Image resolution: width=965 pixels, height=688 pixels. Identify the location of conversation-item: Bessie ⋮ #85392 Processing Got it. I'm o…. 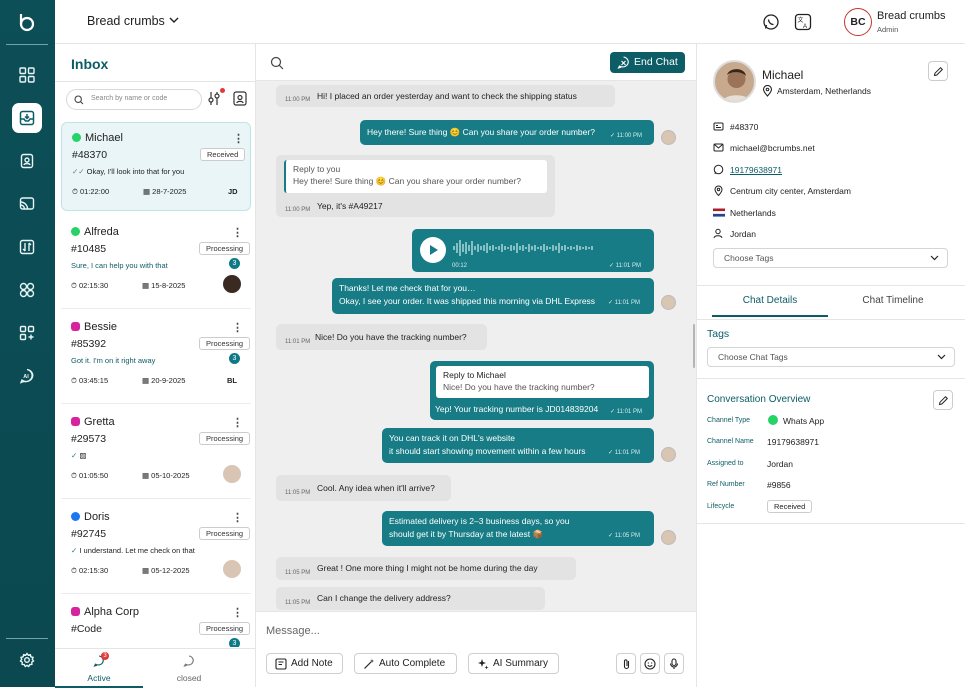
(156, 358).